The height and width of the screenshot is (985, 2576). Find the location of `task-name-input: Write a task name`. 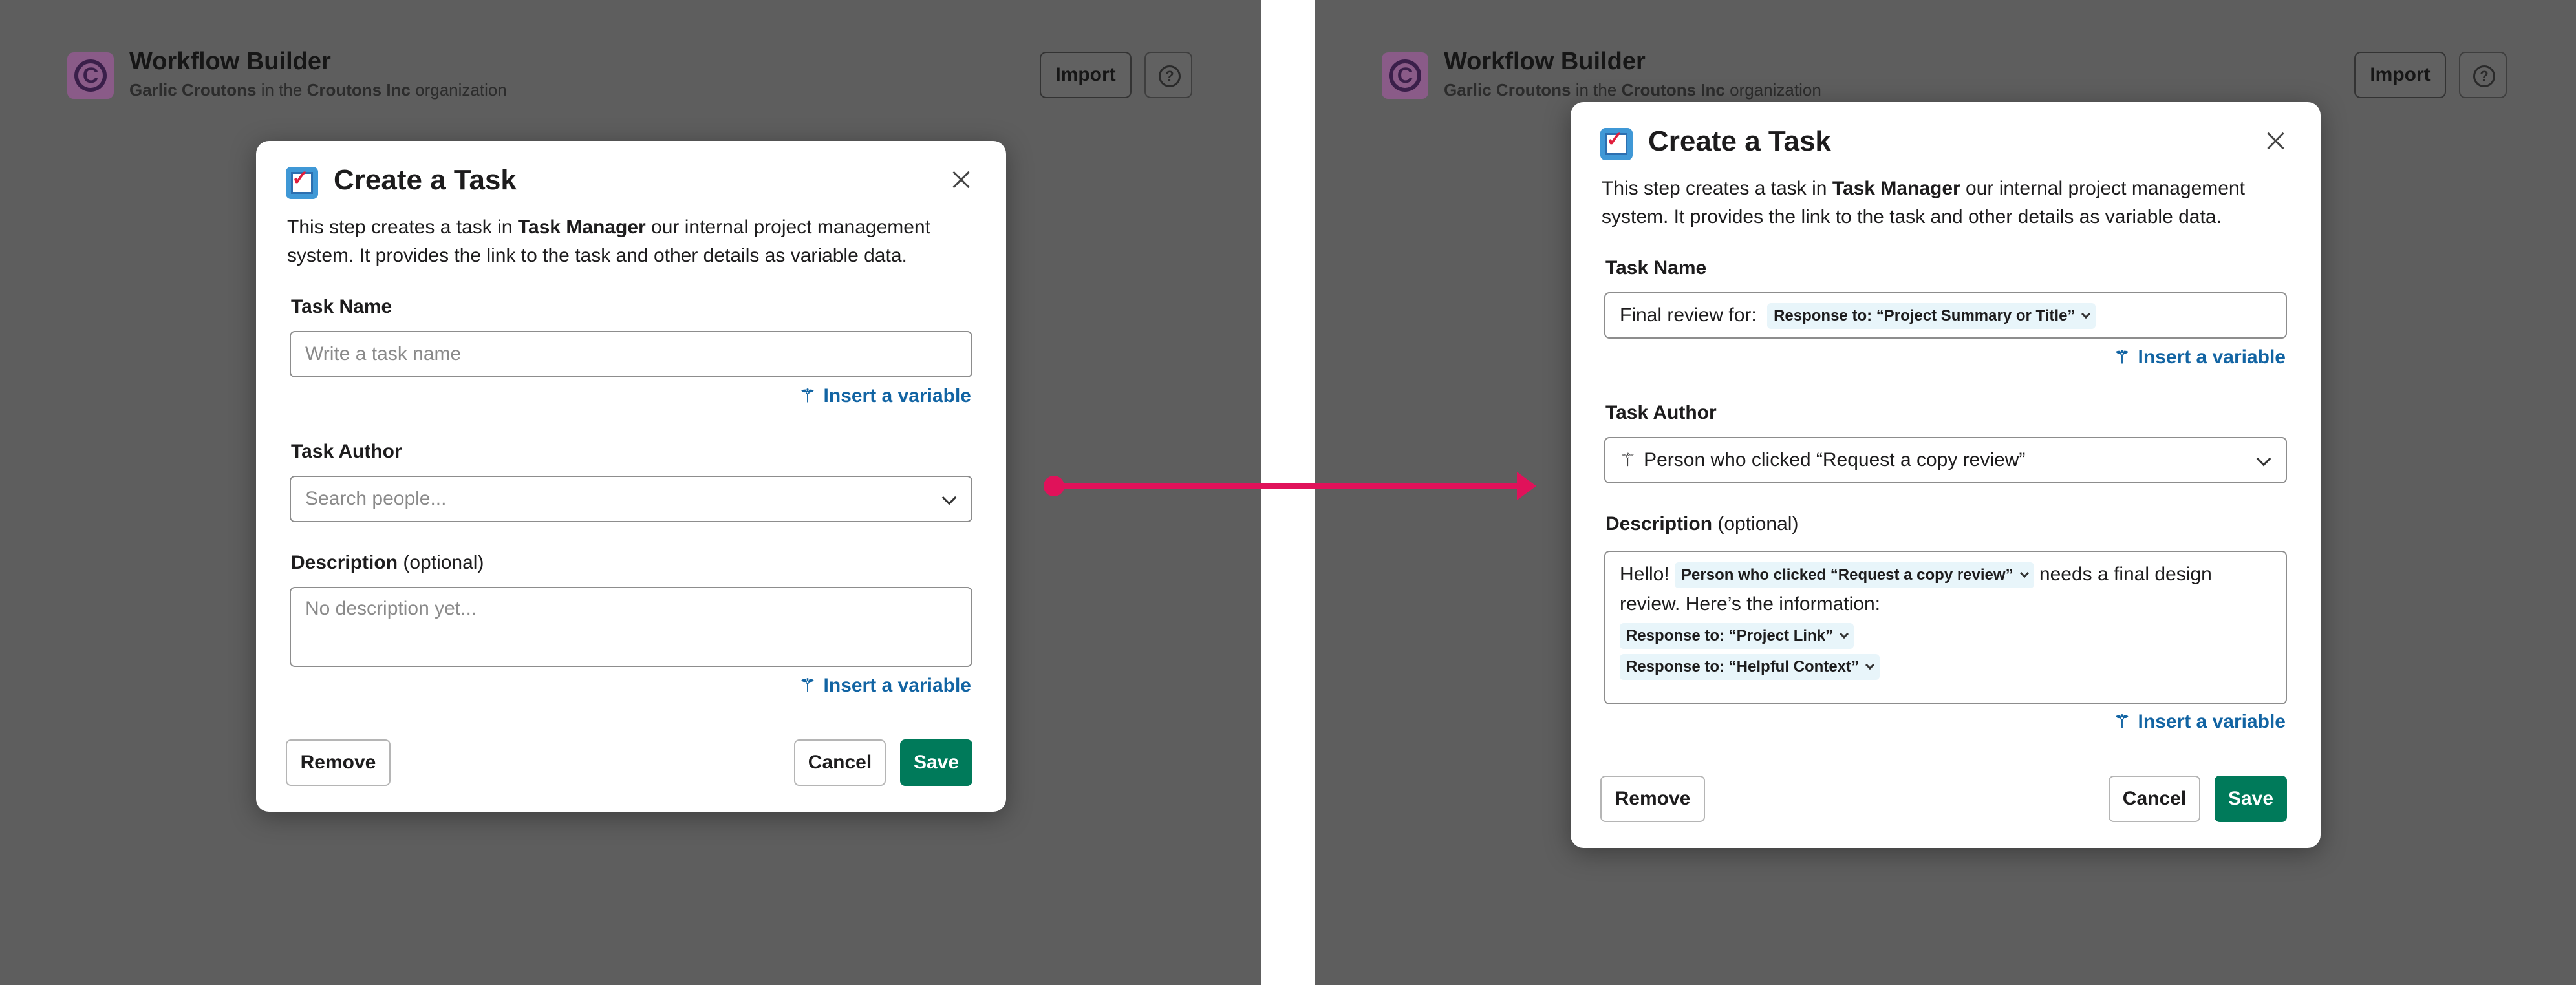

task-name-input: Write a task name is located at coordinates (631, 354).